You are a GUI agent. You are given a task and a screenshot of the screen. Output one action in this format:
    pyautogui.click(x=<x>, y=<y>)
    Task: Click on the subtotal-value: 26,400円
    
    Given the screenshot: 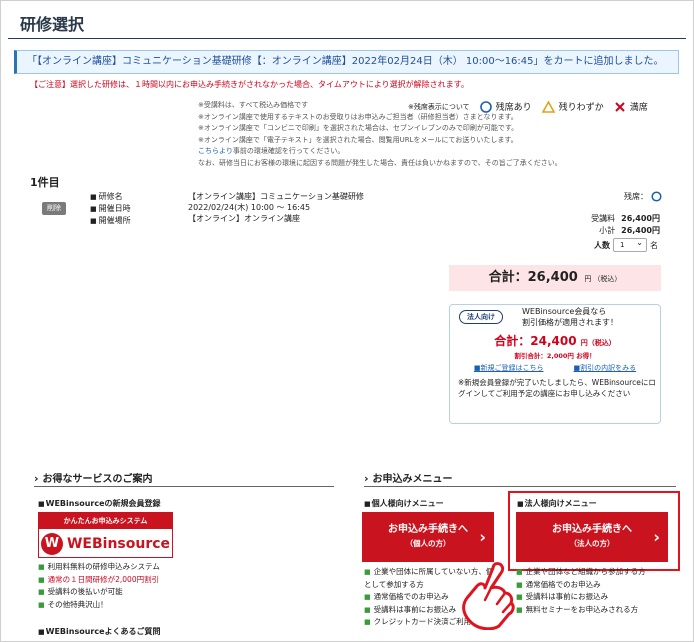 What is the action you would take?
    pyautogui.click(x=640, y=230)
    